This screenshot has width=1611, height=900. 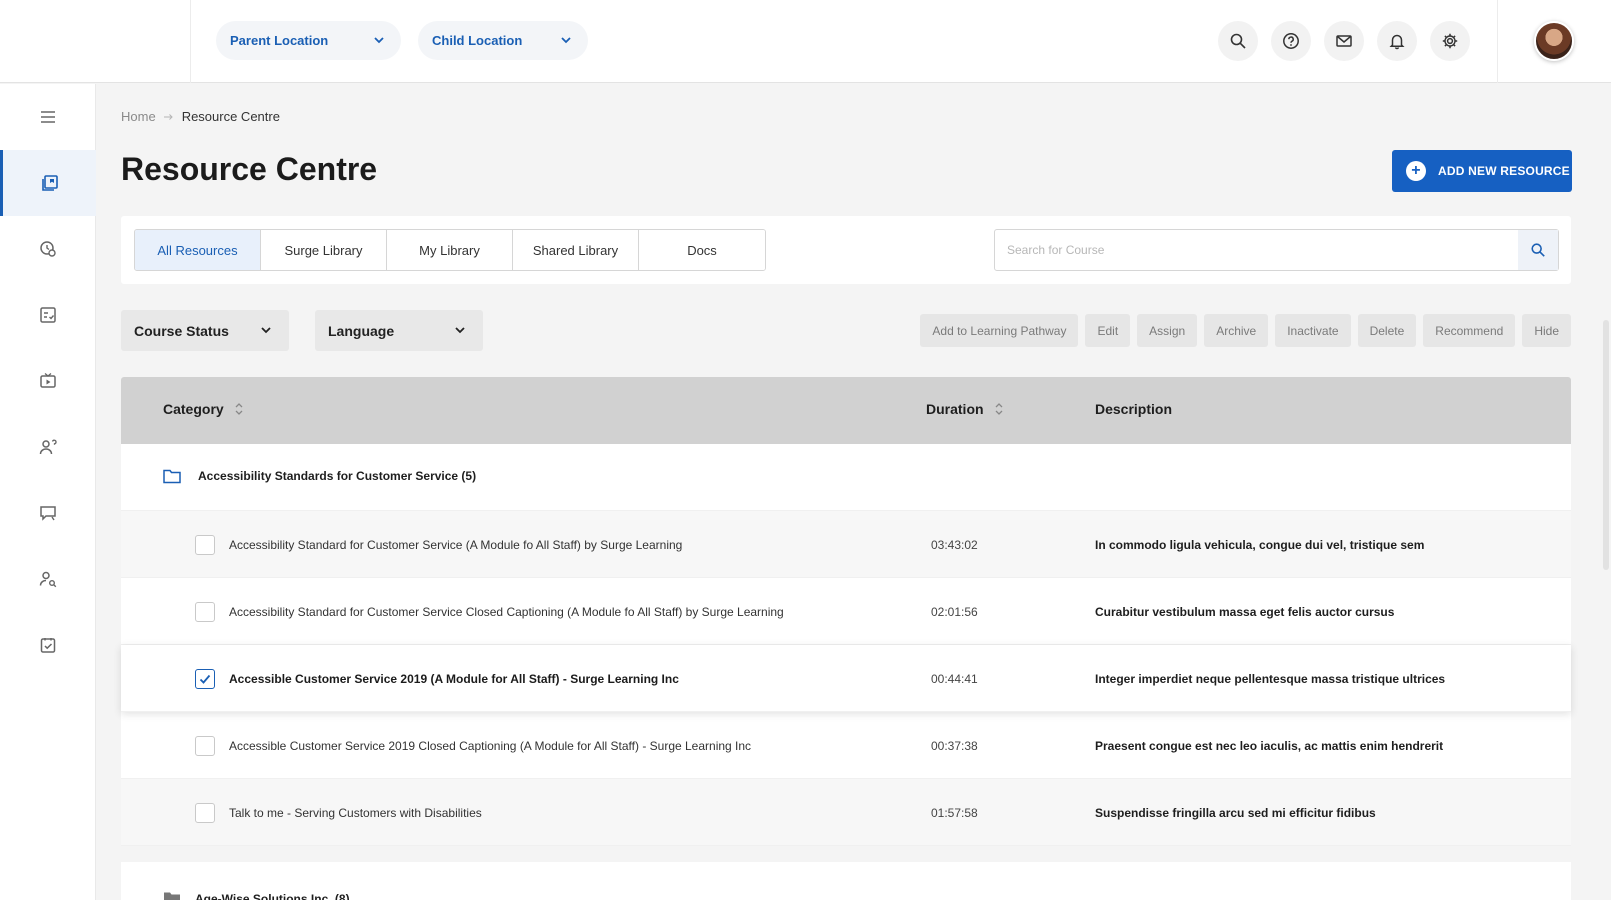 I want to click on category-group-row: Age-Wise Solutions Inc. (8), so click(x=846, y=881).